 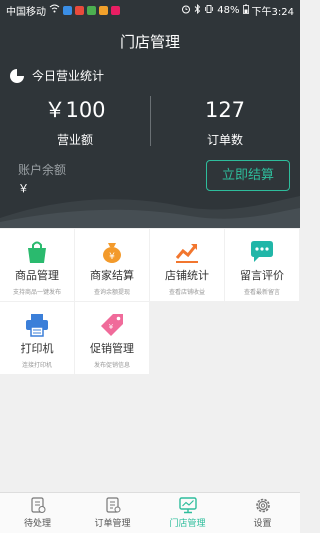 I want to click on wifi-icon, so click(x=54, y=10).